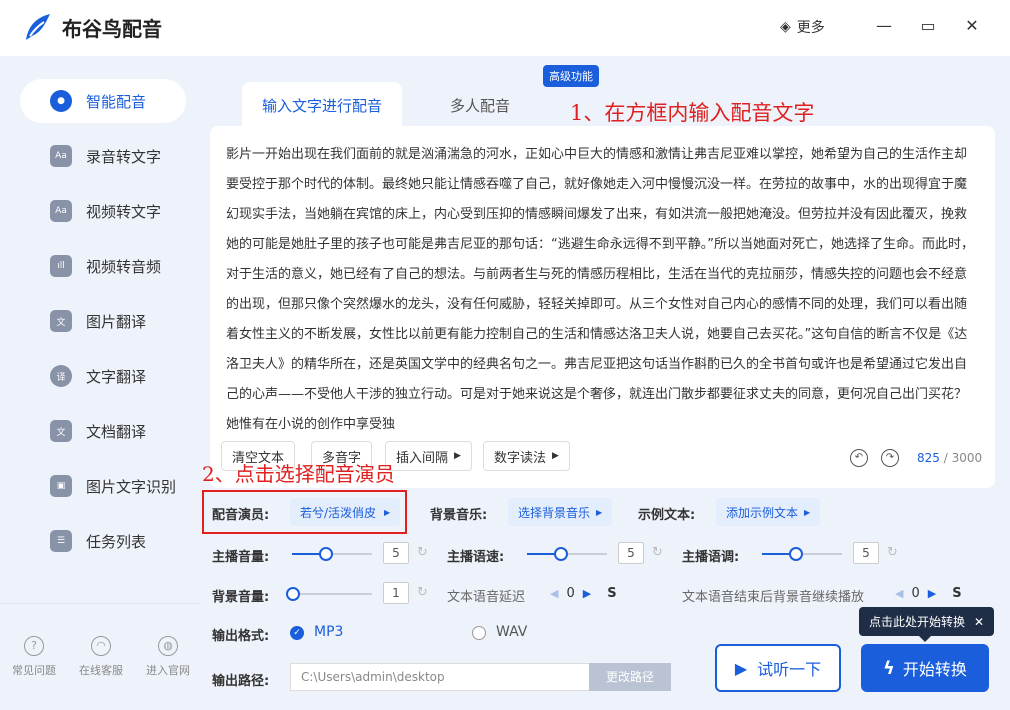  What do you see at coordinates (796, 554) in the screenshot?
I see `pitch-slider-knob` at bounding box center [796, 554].